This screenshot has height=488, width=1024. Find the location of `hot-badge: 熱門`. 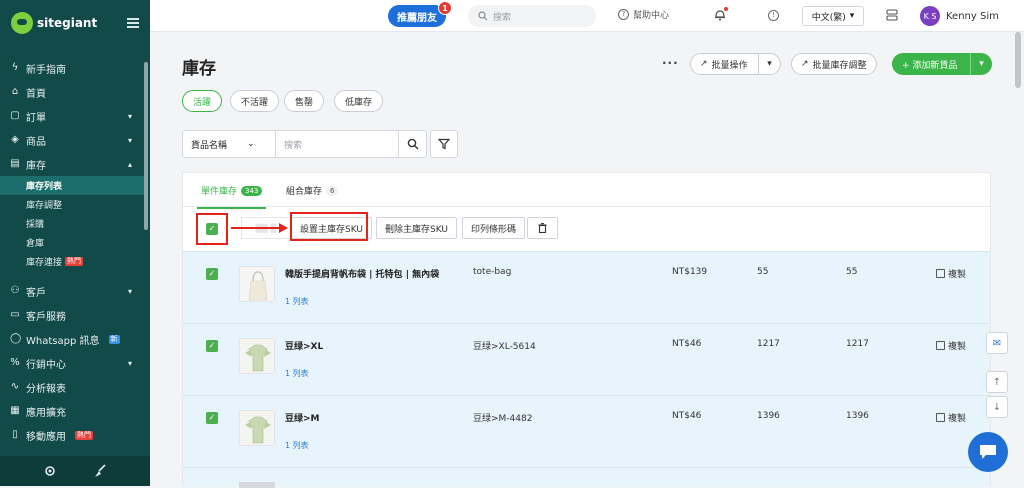

hot-badge: 熱門 is located at coordinates (74, 261).